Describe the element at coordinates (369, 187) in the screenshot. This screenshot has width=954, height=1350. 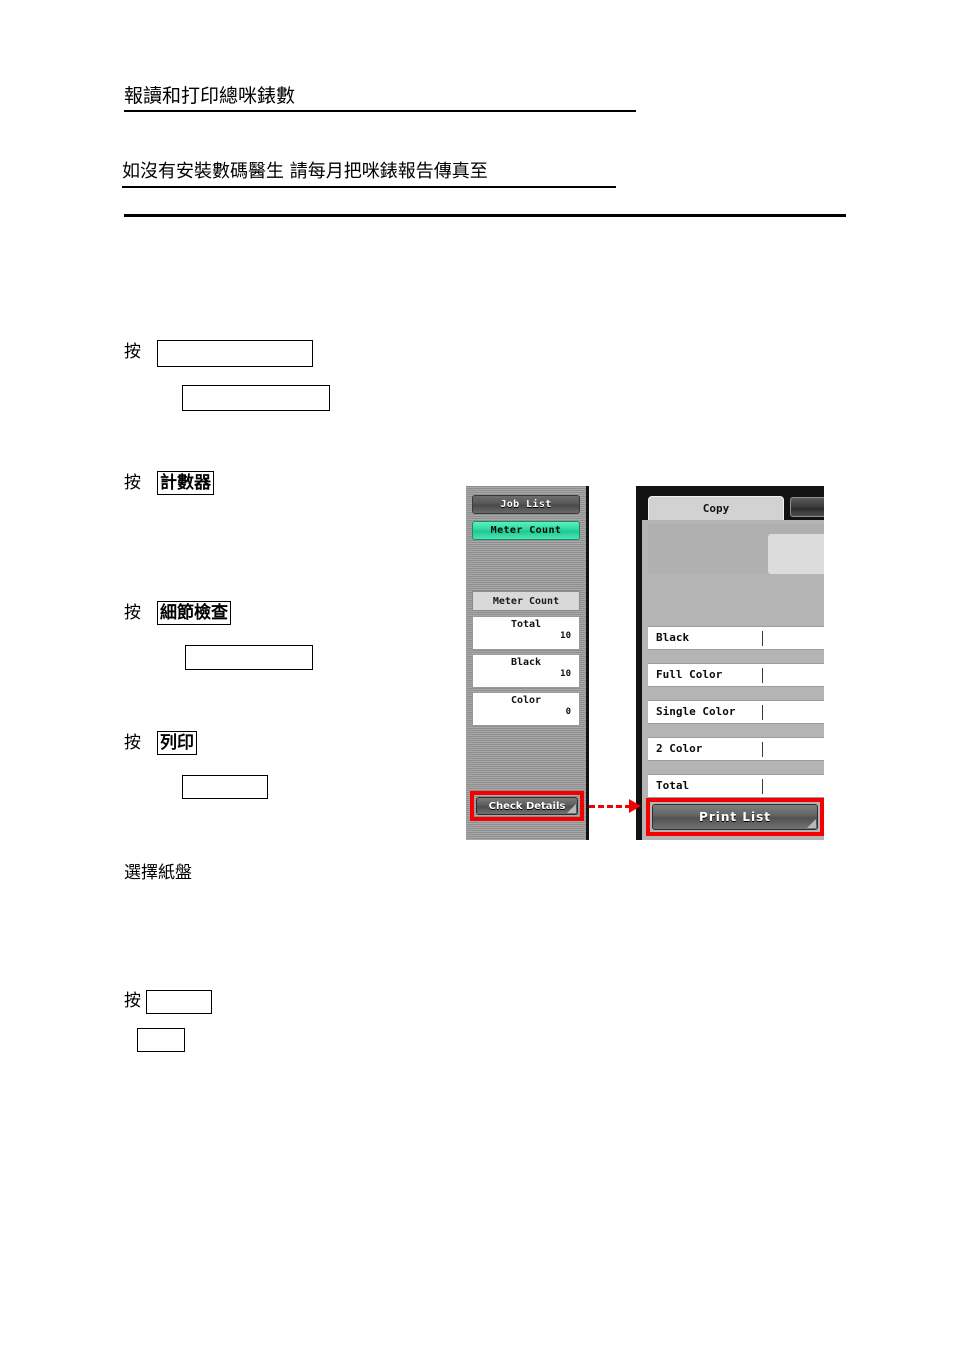
I see `subtitle-underline` at that location.